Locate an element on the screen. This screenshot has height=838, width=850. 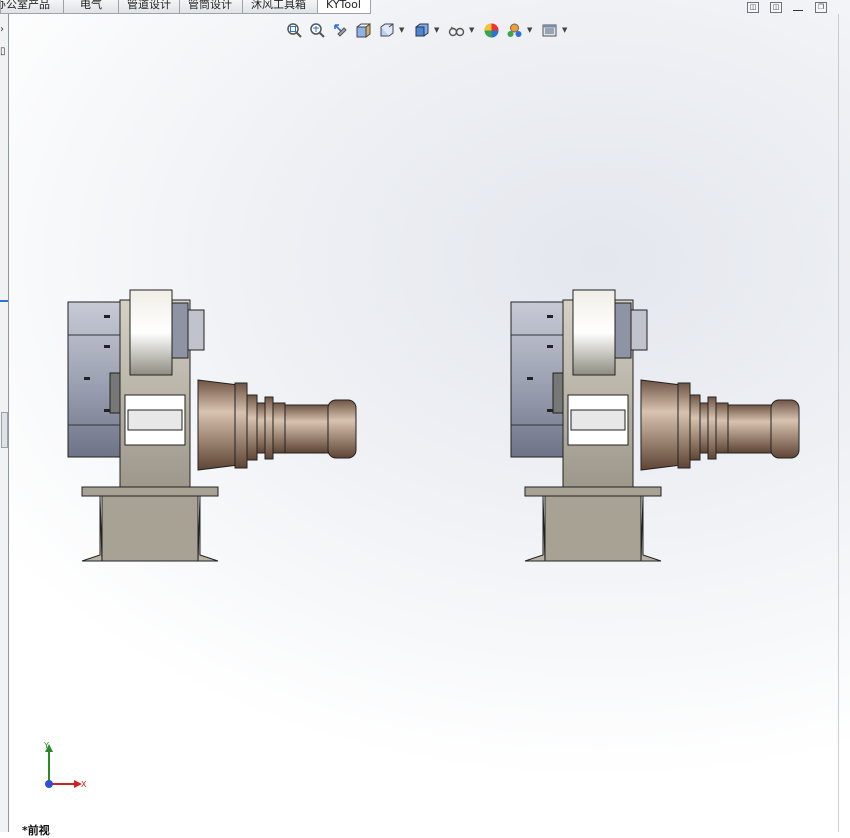
display-style-dropdown-icon: ▼ is located at coordinates (437, 30).